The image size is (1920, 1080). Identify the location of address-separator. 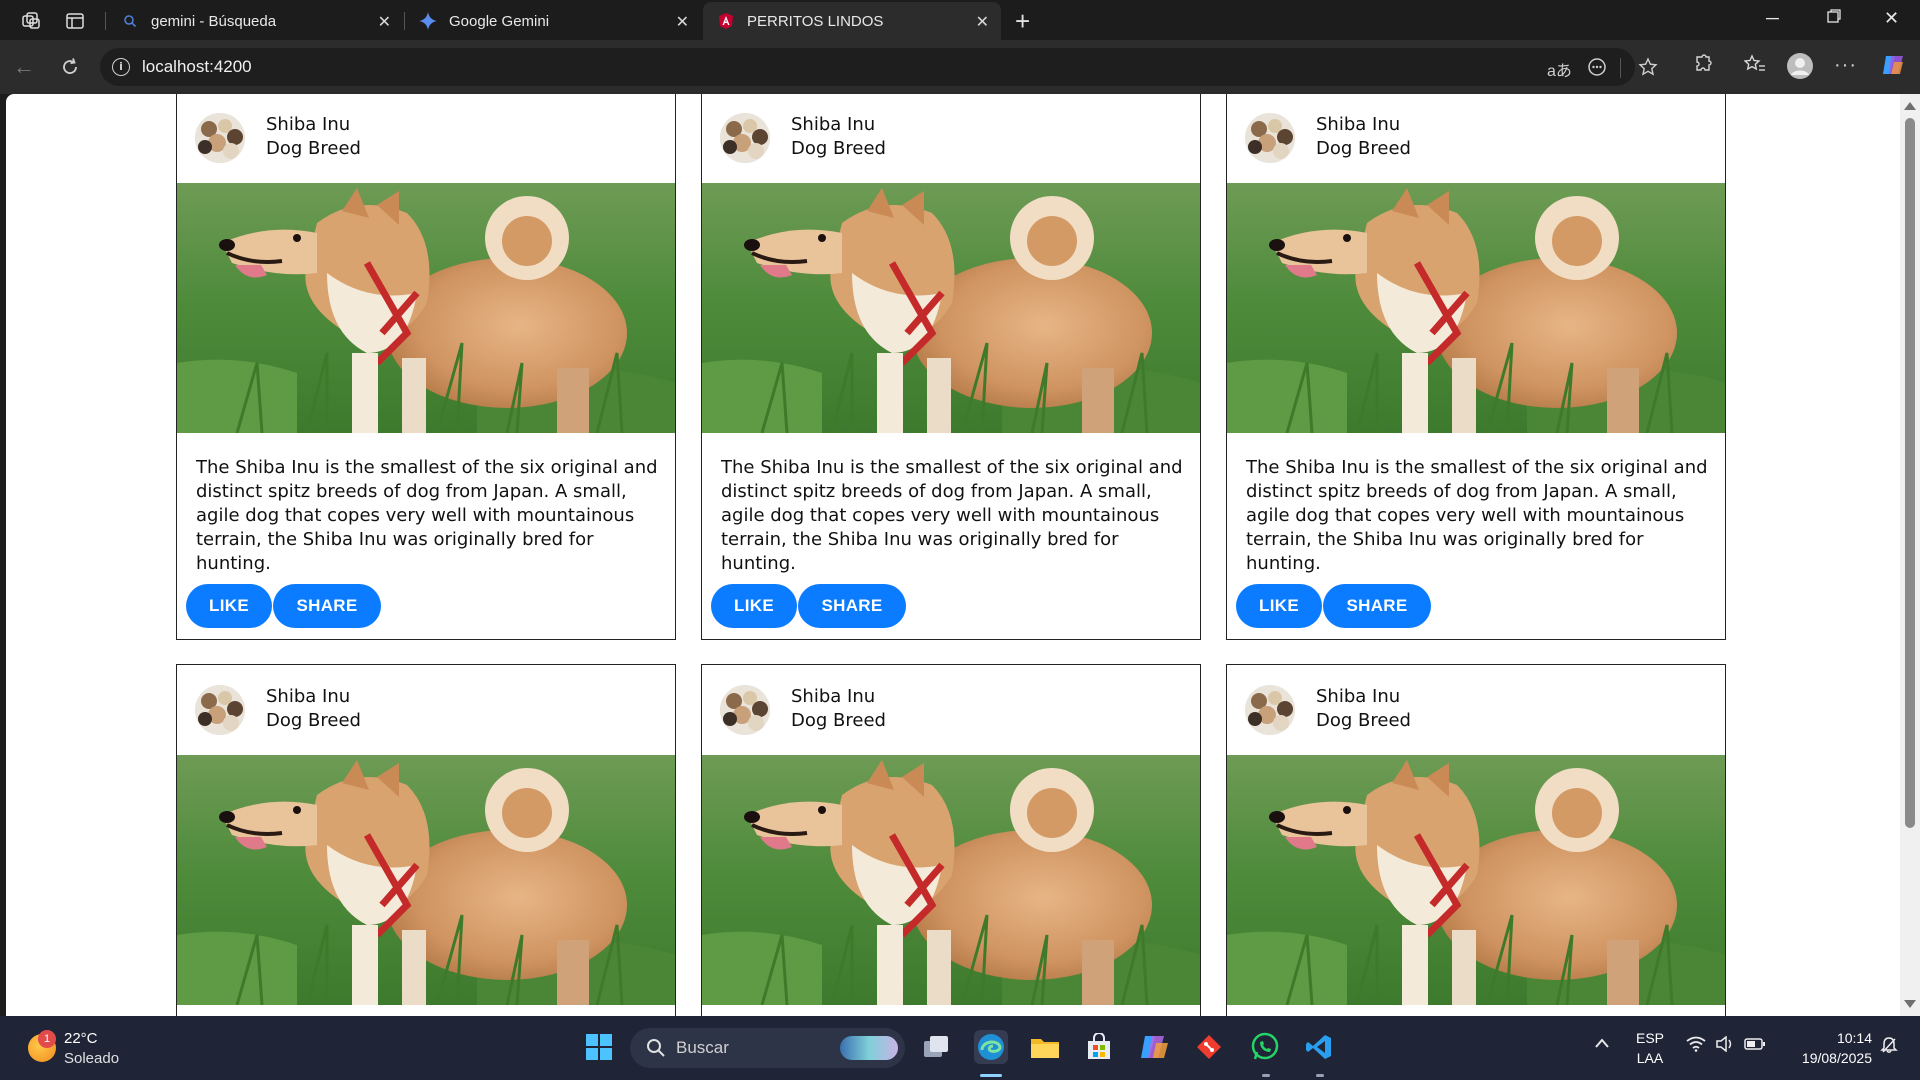
(1620, 68).